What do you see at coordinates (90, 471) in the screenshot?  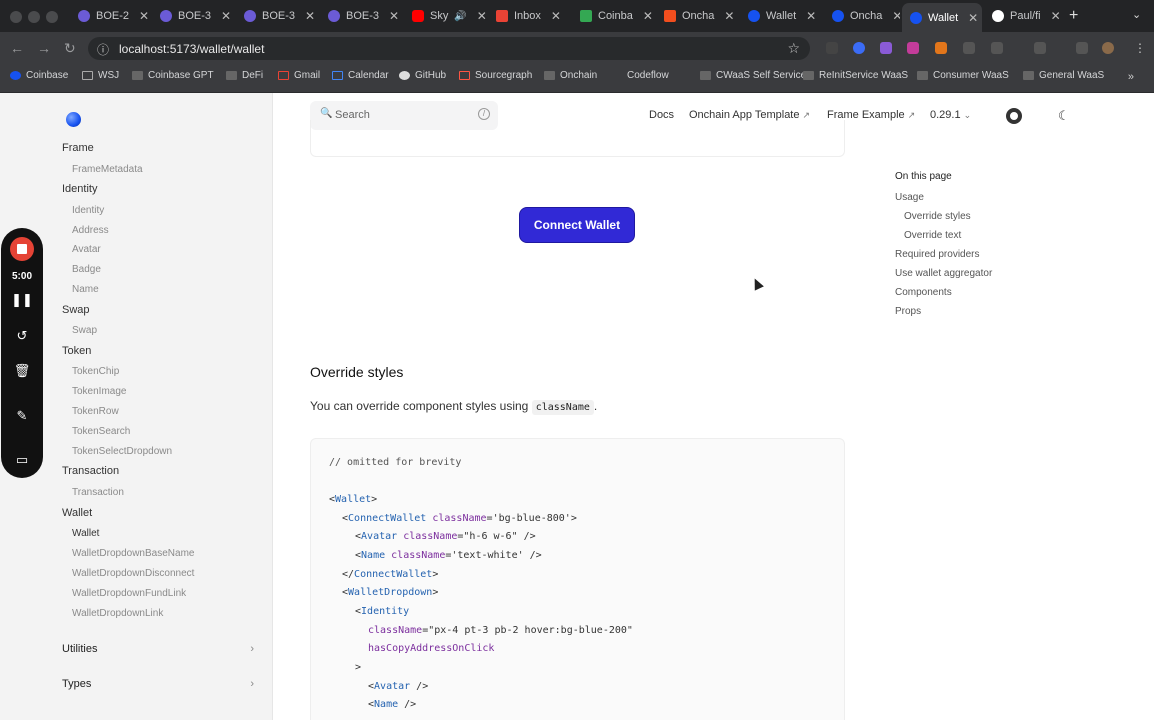 I see `sidebar-group-transaction: Transaction` at bounding box center [90, 471].